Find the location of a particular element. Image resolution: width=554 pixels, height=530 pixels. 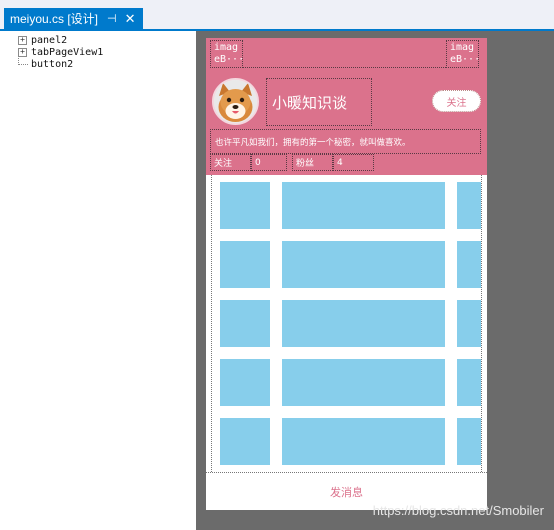

pin-icon: ⊣ is located at coordinates (112, 18).